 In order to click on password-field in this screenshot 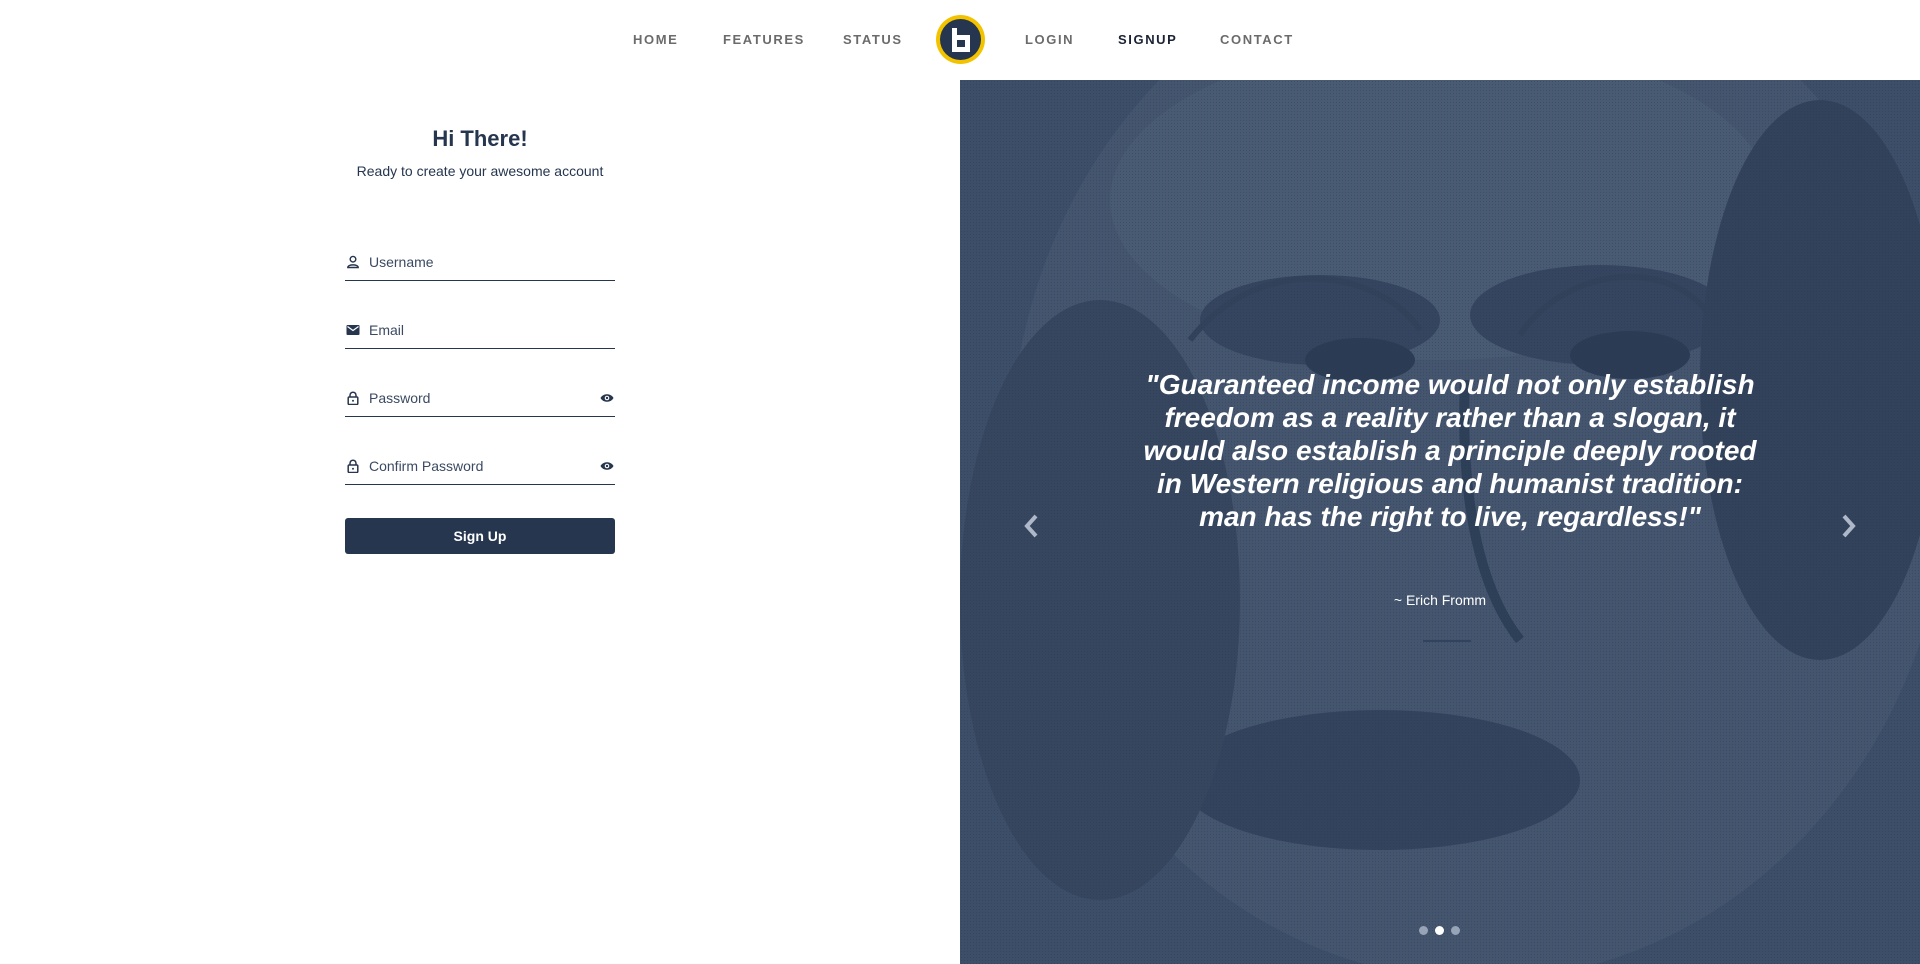, I will do `click(480, 399)`.